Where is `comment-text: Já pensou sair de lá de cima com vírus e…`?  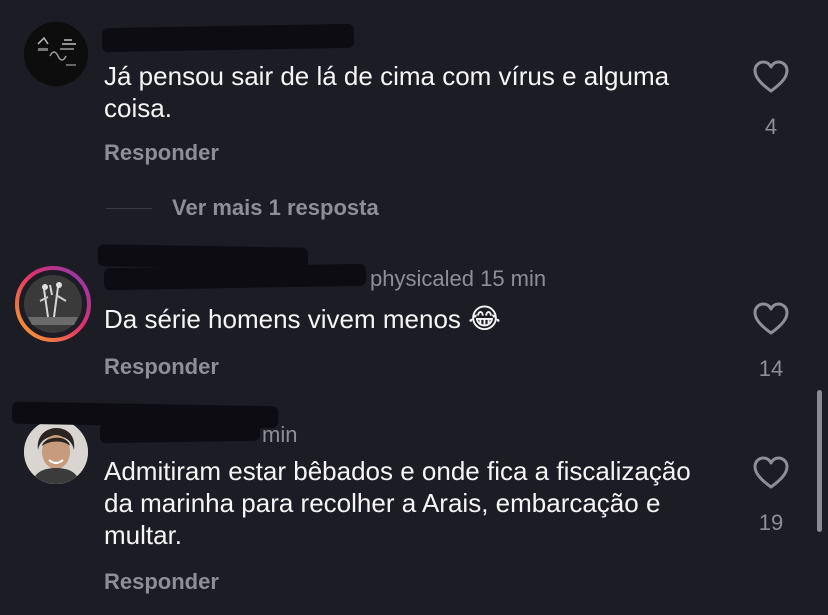
comment-text: Já pensou sair de lá de cima com vírus e… is located at coordinates (387, 92).